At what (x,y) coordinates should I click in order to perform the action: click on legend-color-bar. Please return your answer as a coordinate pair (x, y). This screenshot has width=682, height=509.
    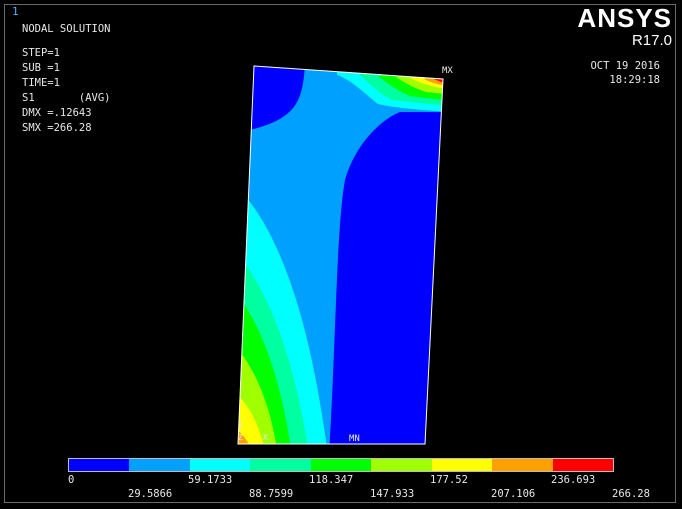
    Looking at the image, I should click on (341, 465).